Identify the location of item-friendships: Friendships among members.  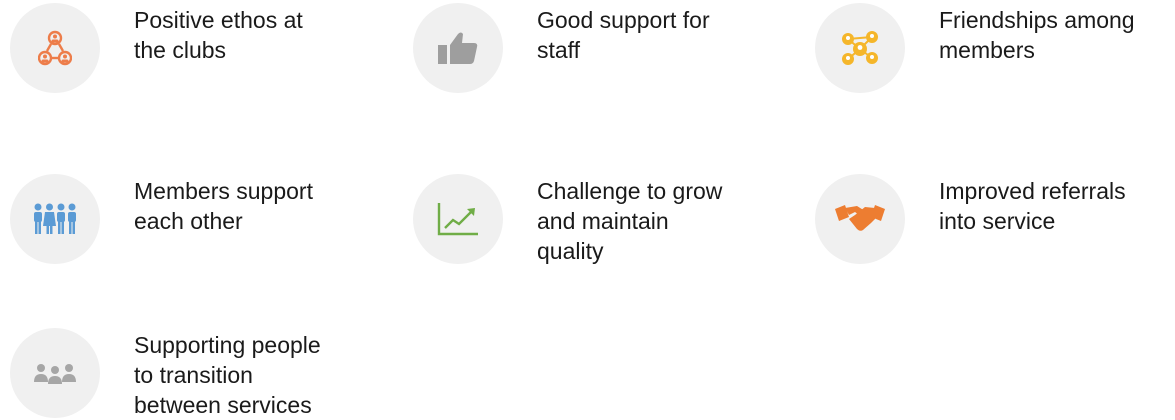
(975, 48).